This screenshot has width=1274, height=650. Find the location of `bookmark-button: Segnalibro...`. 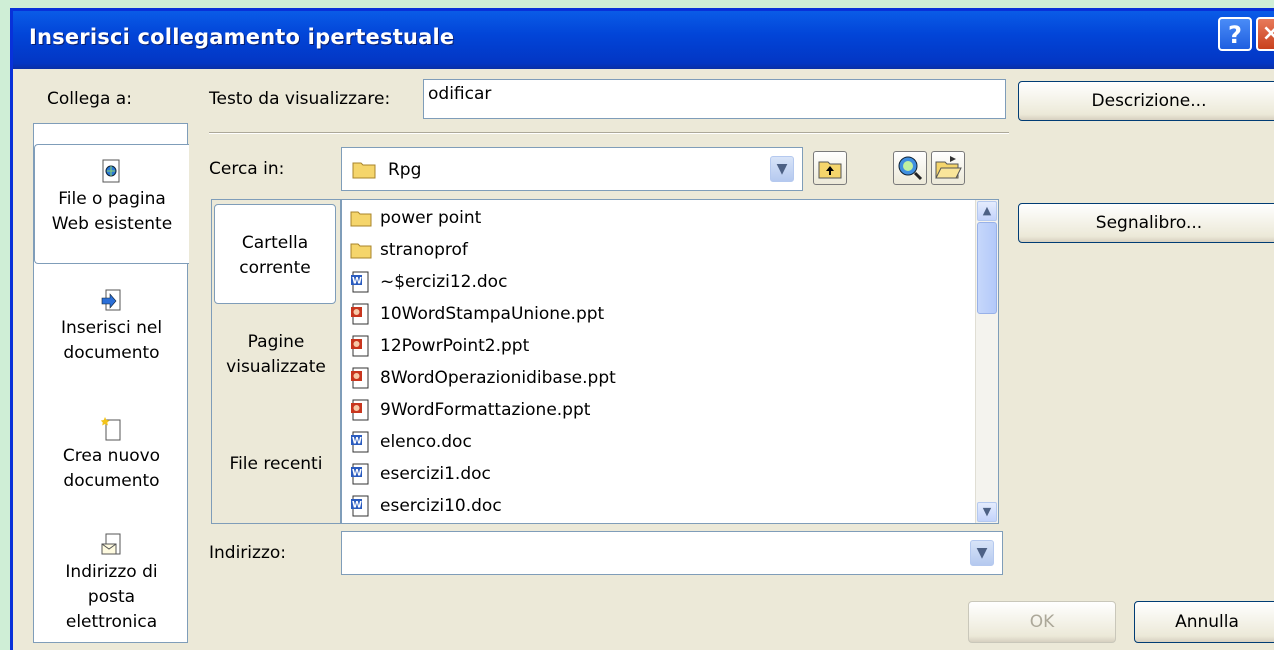

bookmark-button: Segnalibro... is located at coordinates (1146, 223).